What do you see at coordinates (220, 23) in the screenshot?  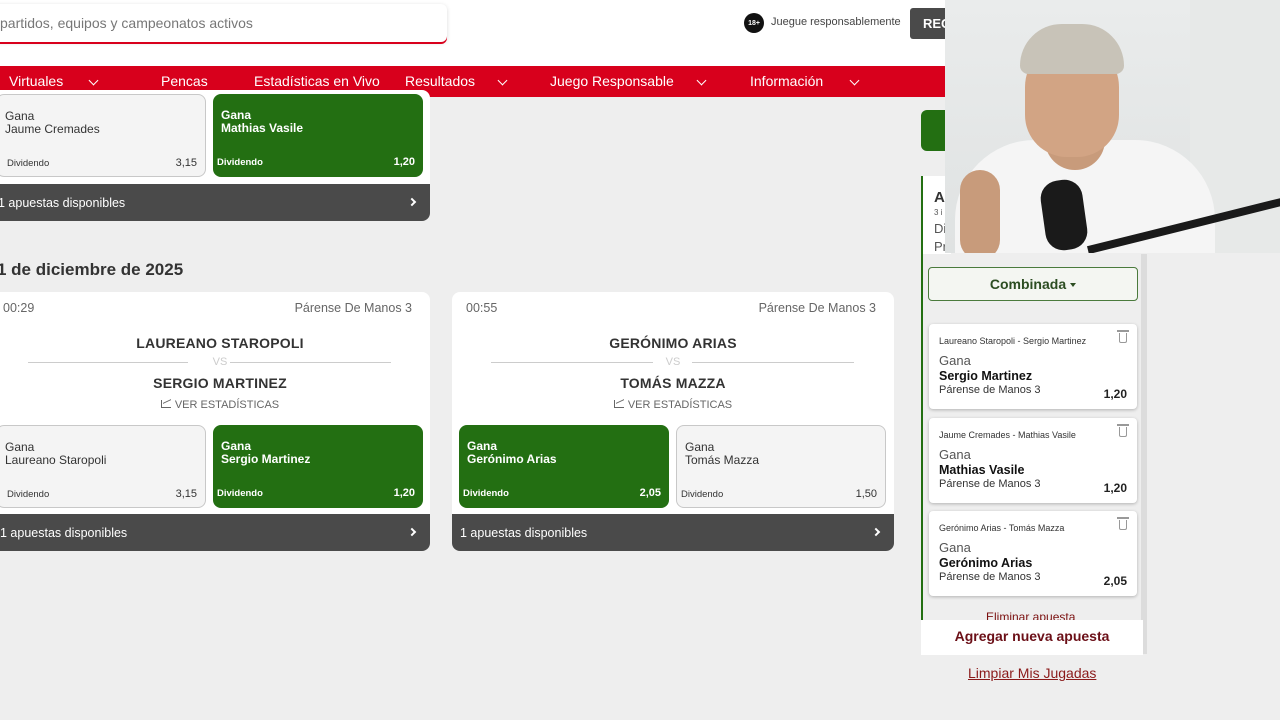 I see `search-input` at bounding box center [220, 23].